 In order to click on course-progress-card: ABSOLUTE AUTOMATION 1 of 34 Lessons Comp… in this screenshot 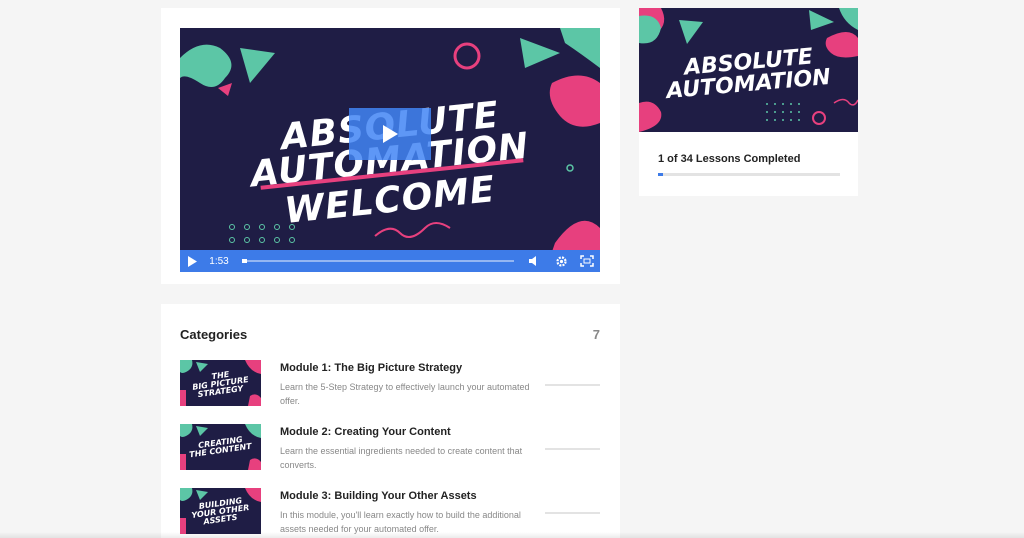, I will do `click(748, 102)`.